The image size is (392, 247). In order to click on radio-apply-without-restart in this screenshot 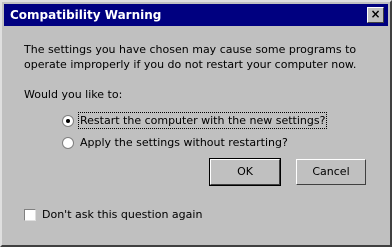, I will do `click(68, 142)`.